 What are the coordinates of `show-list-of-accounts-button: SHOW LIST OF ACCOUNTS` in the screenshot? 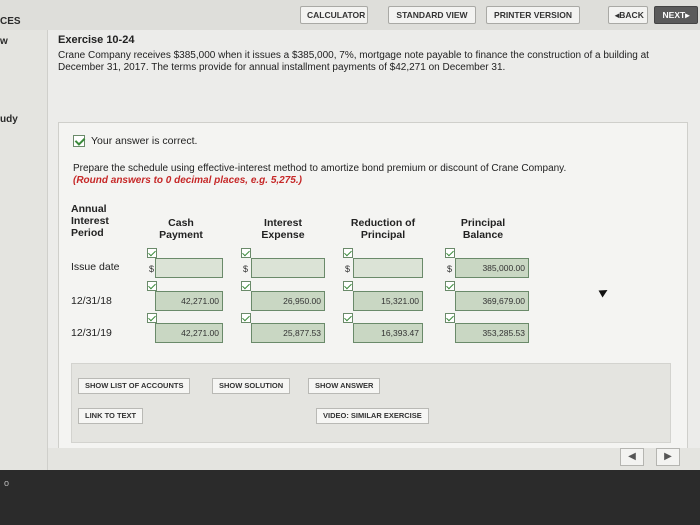 It's located at (134, 386).